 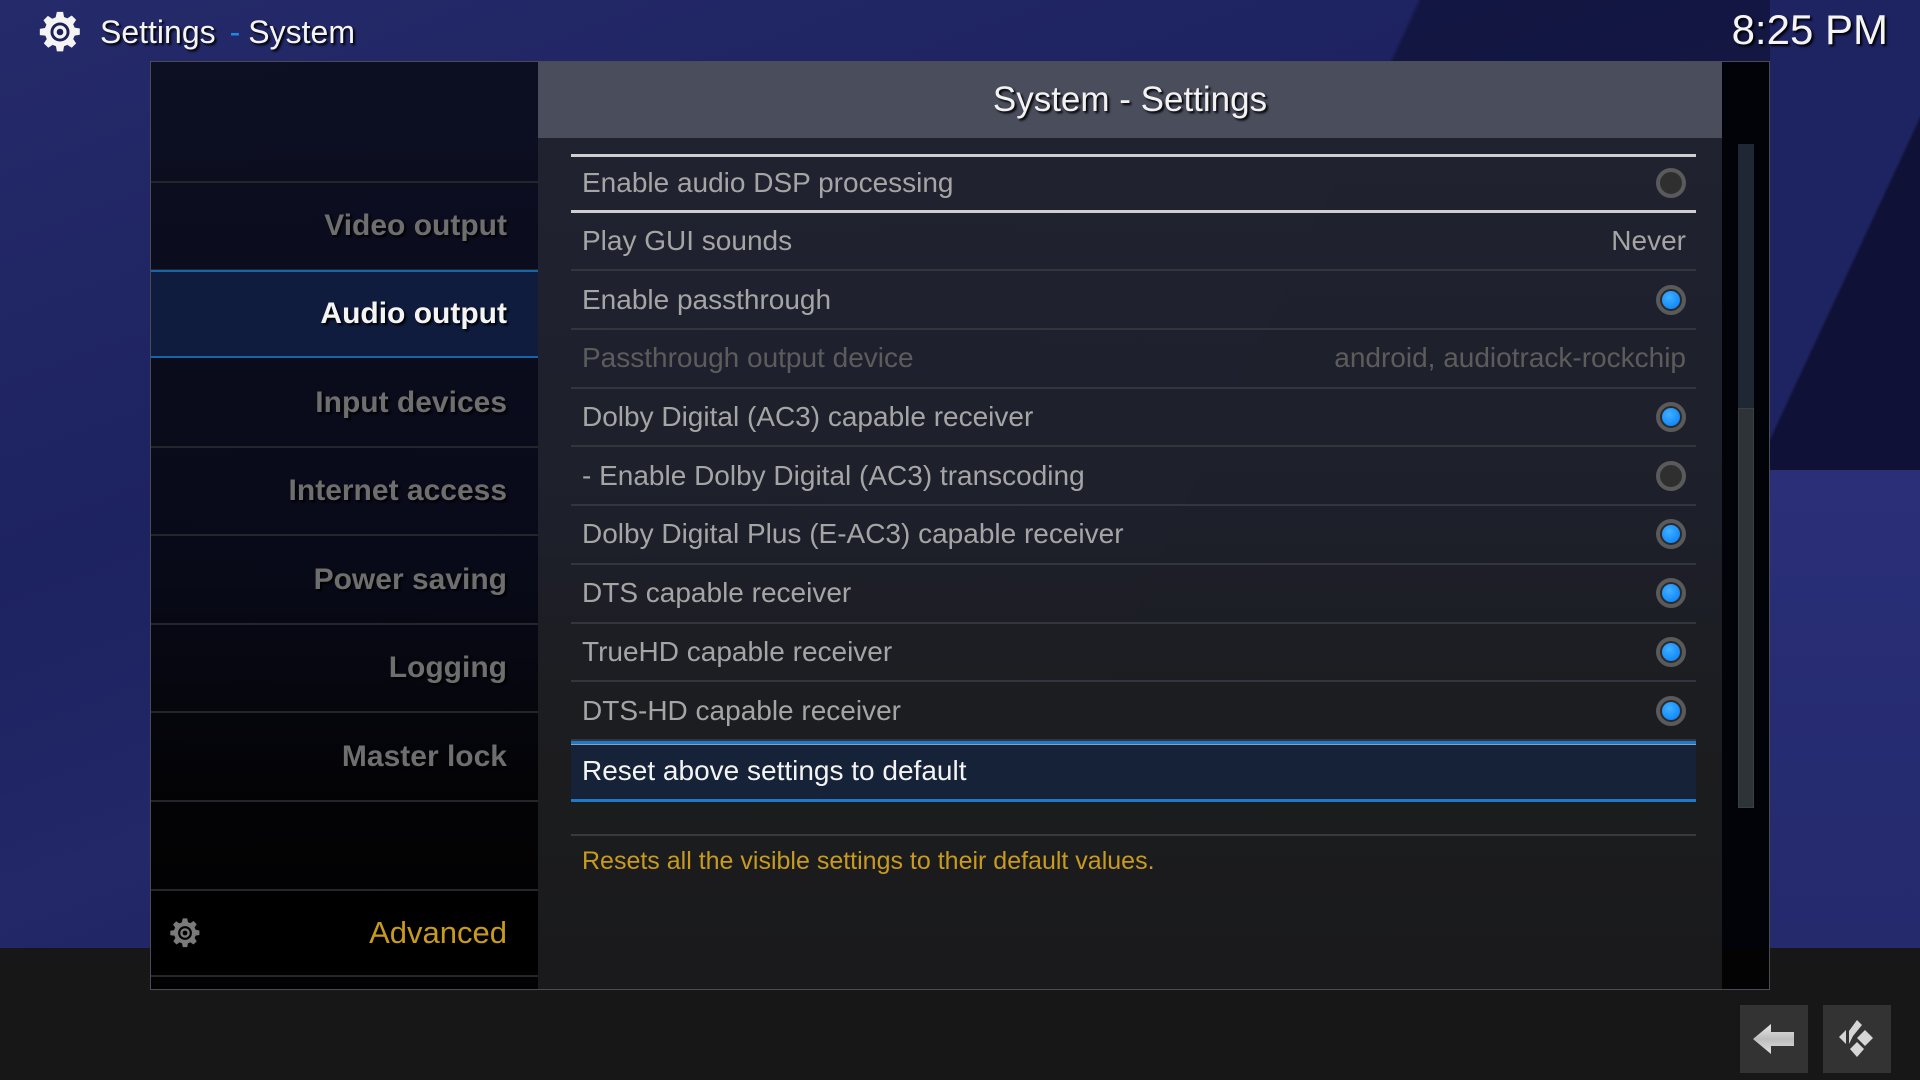 What do you see at coordinates (344, 404) in the screenshot?
I see `sidebar-item-input-devices: Input devices` at bounding box center [344, 404].